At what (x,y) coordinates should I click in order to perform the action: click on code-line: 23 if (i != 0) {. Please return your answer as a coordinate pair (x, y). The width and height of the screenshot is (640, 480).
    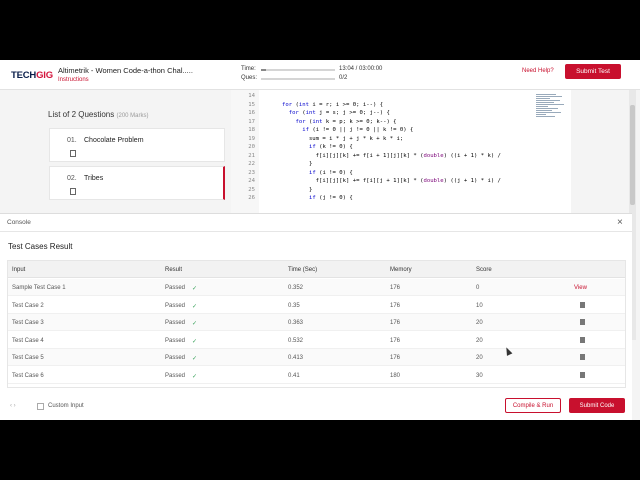
    Looking at the image, I should click on (385, 173).